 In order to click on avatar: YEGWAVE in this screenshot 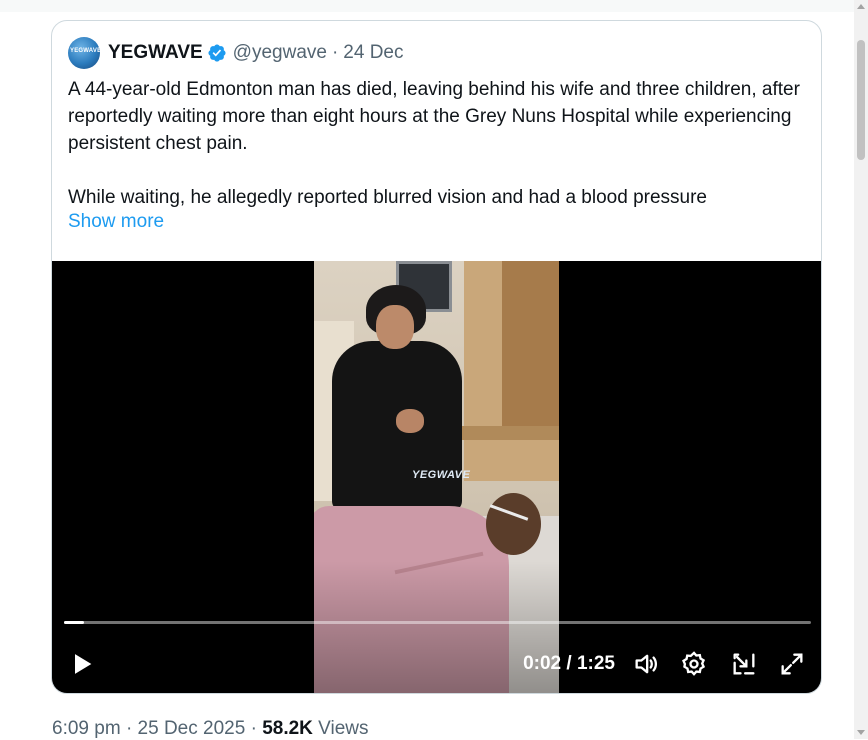, I will do `click(84, 53)`.